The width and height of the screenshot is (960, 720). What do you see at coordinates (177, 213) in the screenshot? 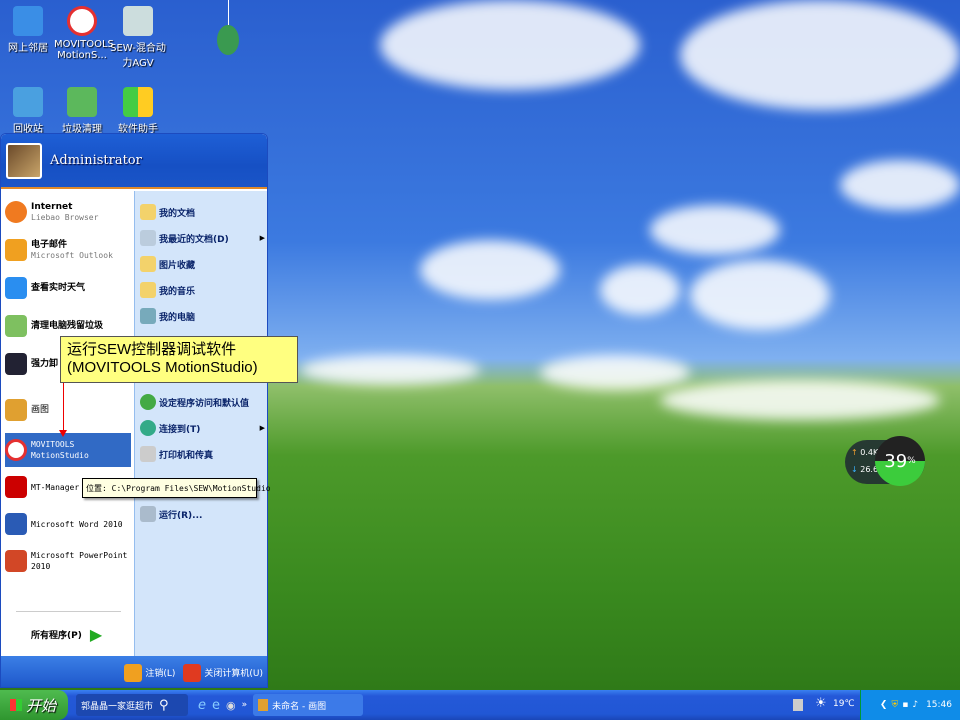
I see `item-label: 我的文档` at bounding box center [177, 213].